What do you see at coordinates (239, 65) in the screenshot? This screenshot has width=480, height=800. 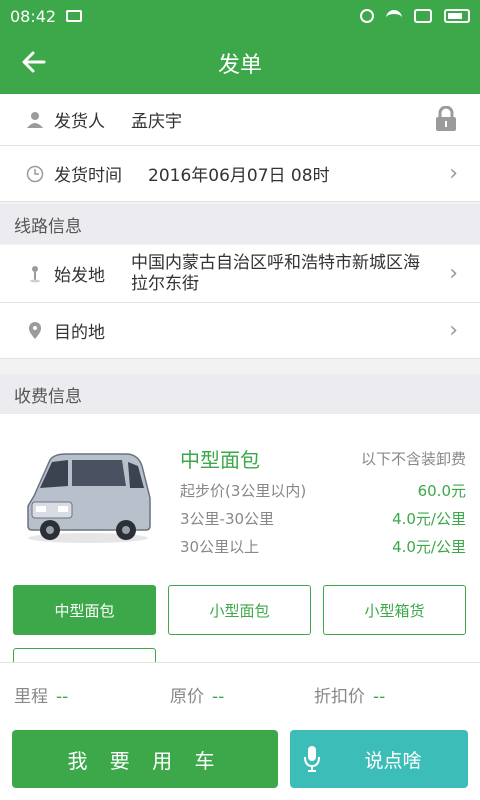 I see `page-title: 发单` at bounding box center [239, 65].